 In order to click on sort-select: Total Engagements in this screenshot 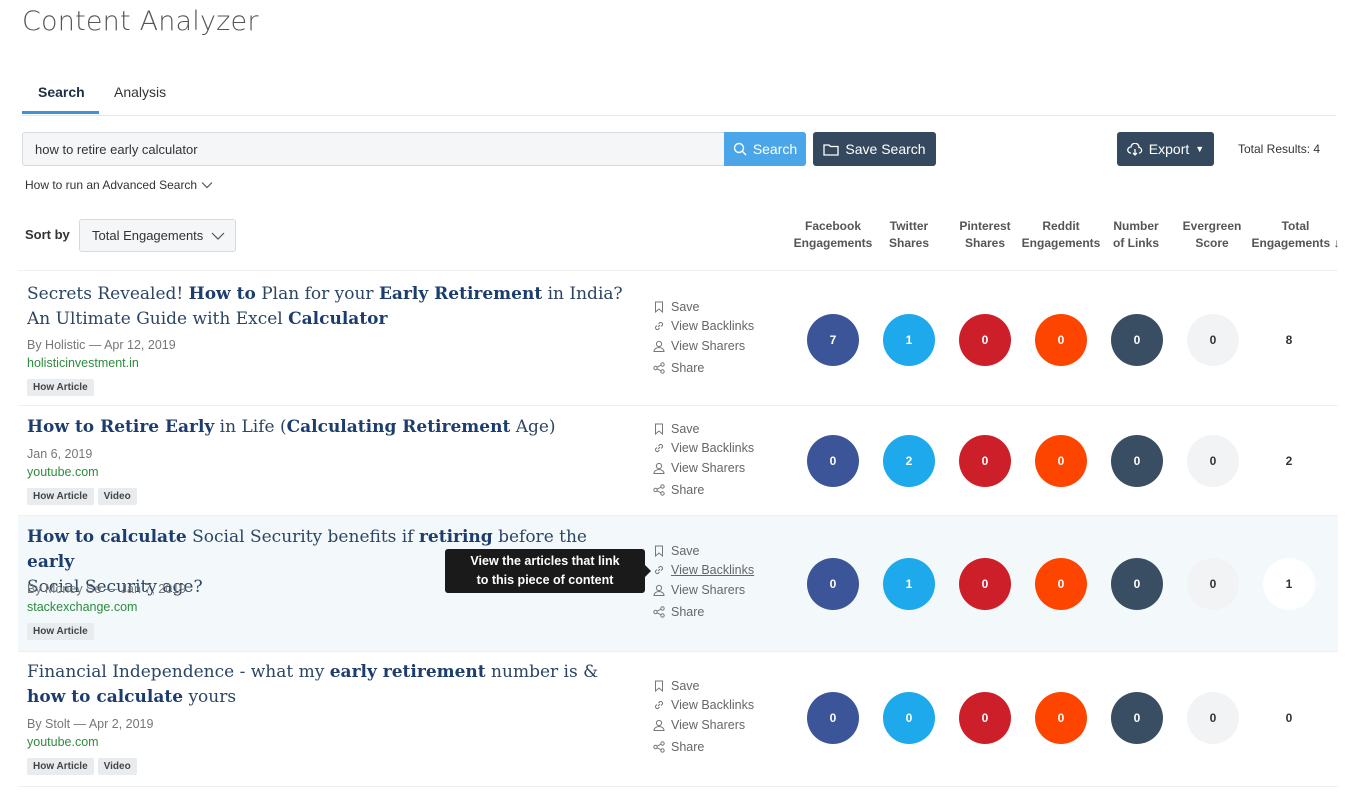, I will do `click(157, 235)`.